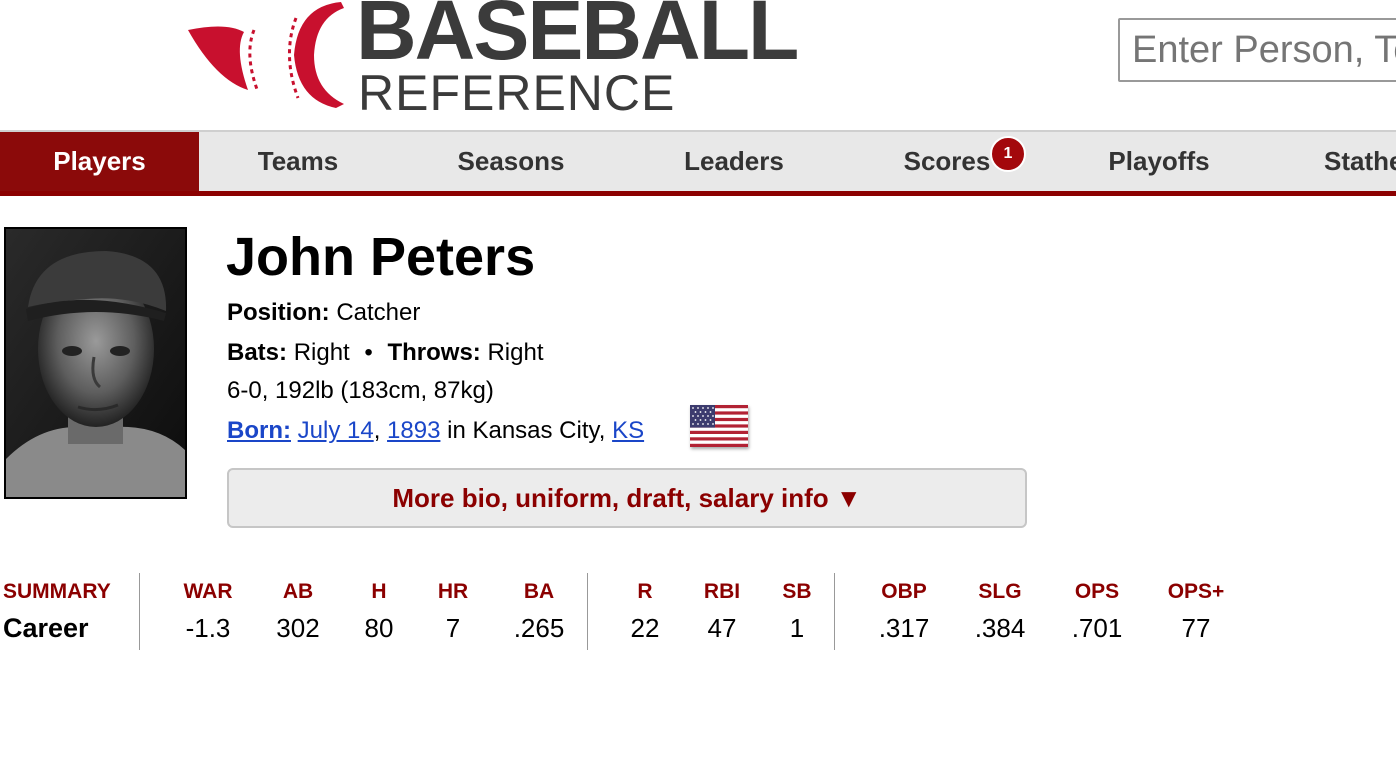  I want to click on bats-value: Right, so click(321, 352).